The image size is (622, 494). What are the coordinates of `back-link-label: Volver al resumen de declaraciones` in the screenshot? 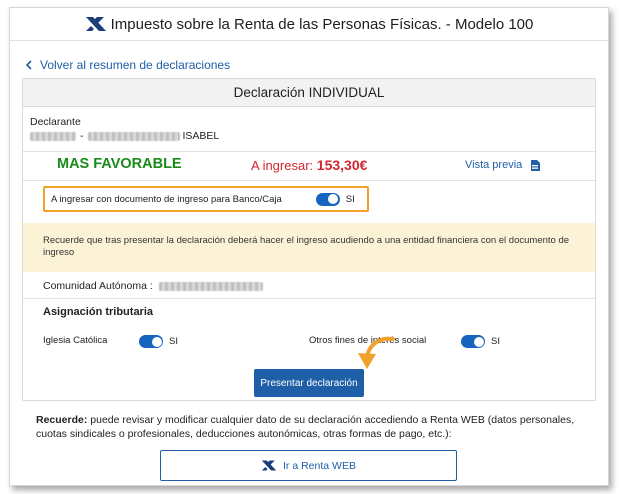 It's located at (135, 65).